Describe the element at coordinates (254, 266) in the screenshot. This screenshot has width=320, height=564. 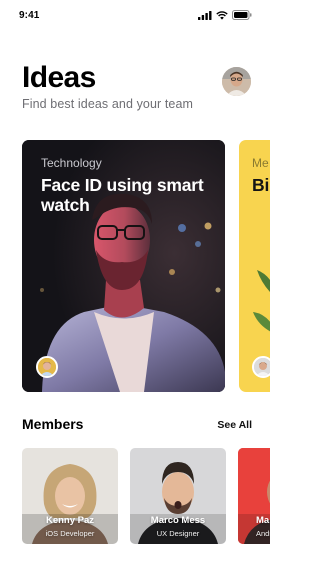
I see `idea-card: Me Bi fo` at that location.